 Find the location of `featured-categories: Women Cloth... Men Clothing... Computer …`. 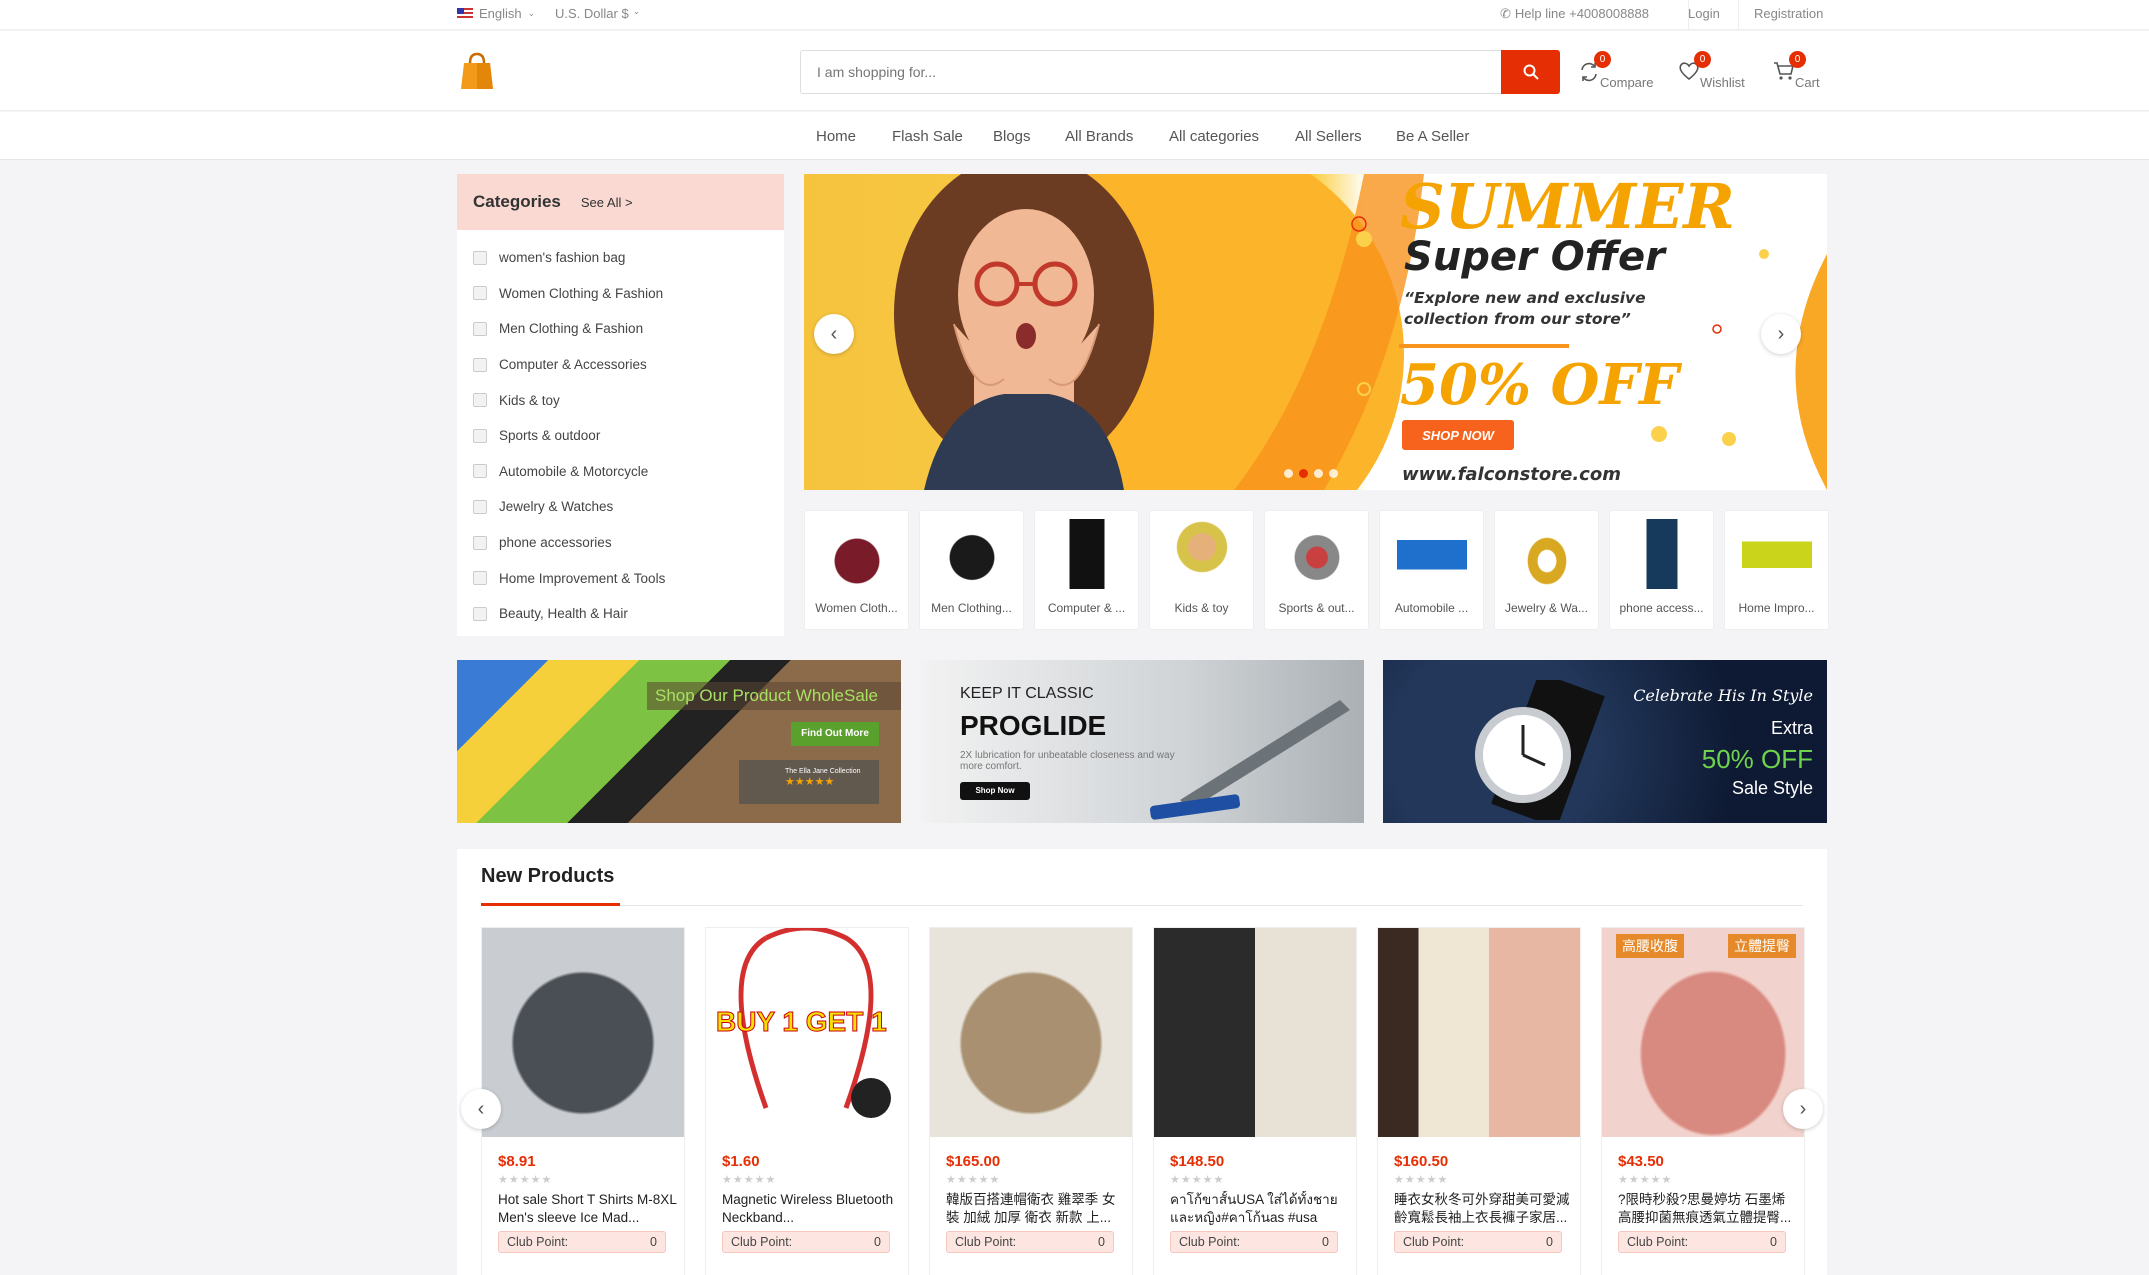

featured-categories: Women Cloth... Men Clothing... Computer … is located at coordinates (1316, 571).